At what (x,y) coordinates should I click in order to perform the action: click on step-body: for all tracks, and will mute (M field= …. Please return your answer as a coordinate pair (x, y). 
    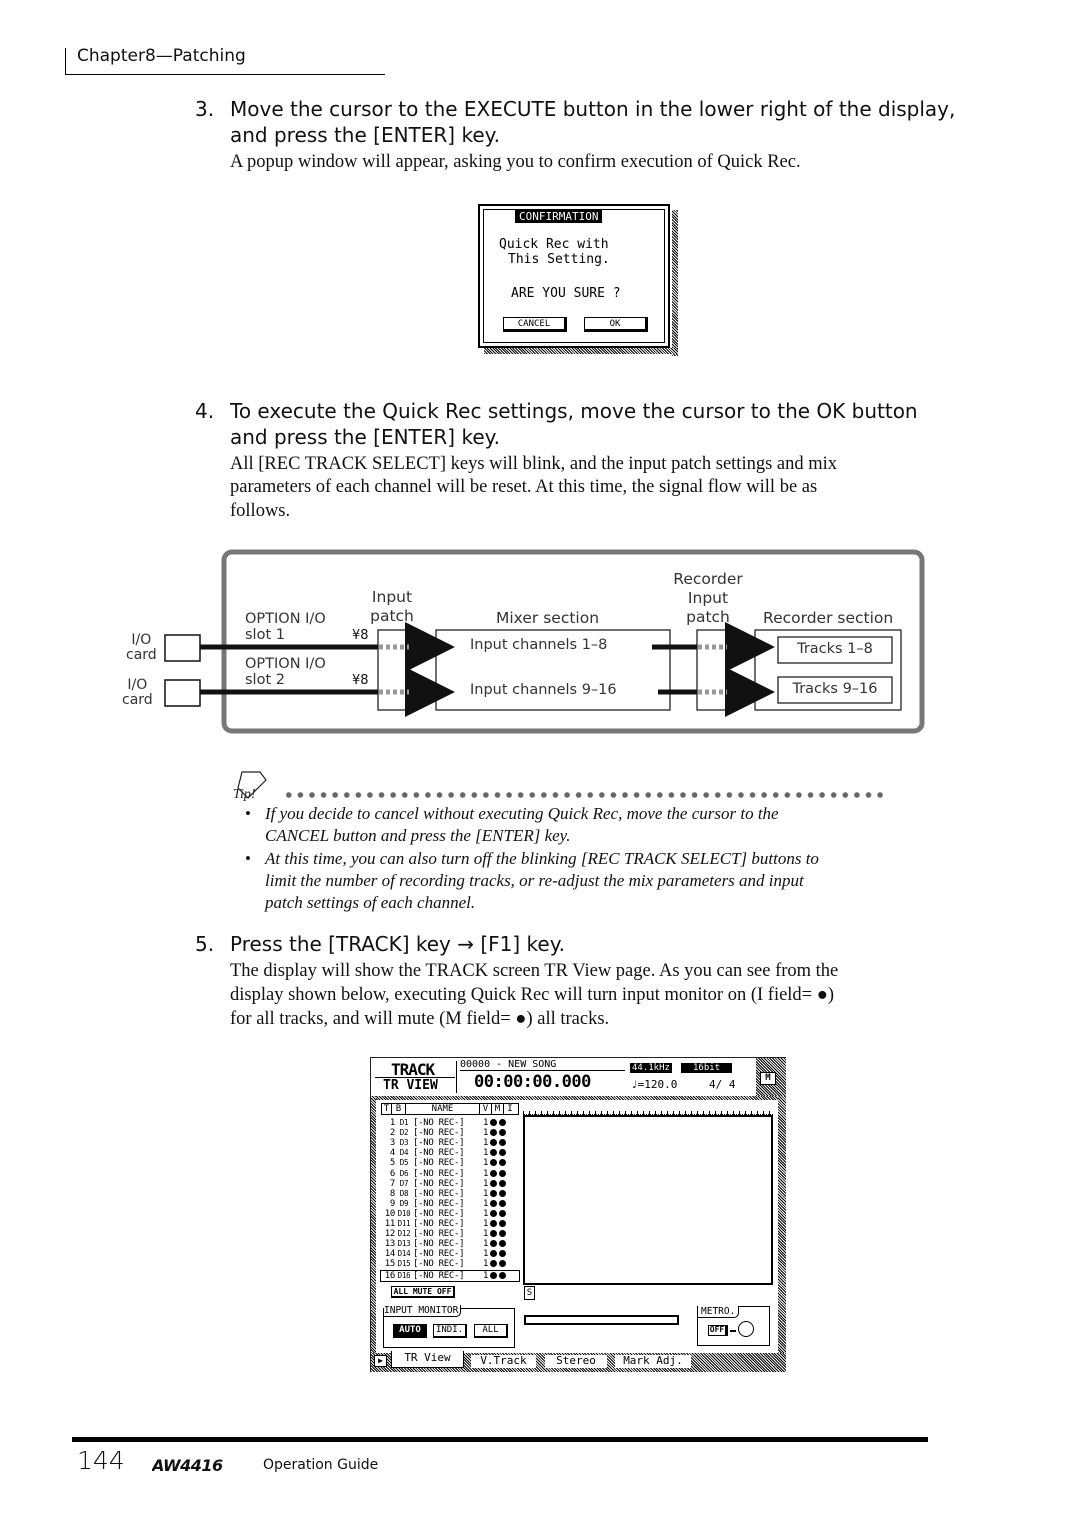
    Looking at the image, I should click on (420, 1019).